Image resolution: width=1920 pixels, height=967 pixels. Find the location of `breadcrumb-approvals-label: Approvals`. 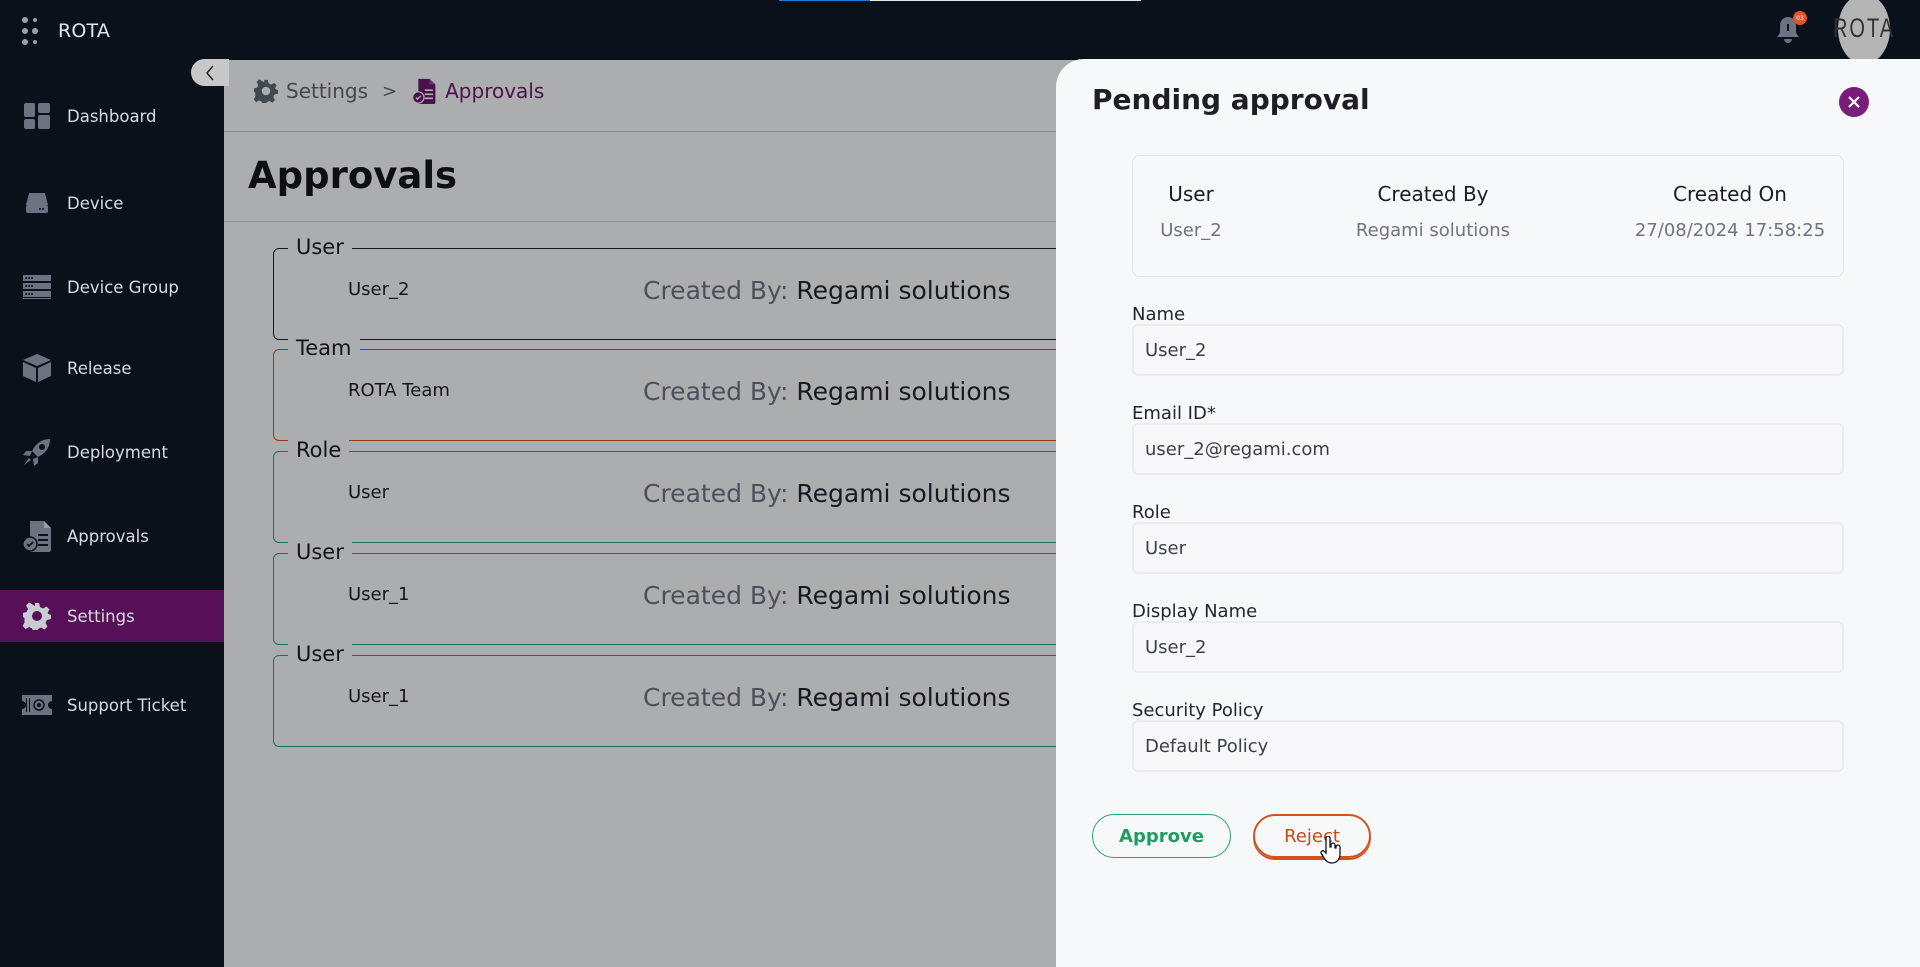

breadcrumb-approvals-label: Approvals is located at coordinates (495, 91).